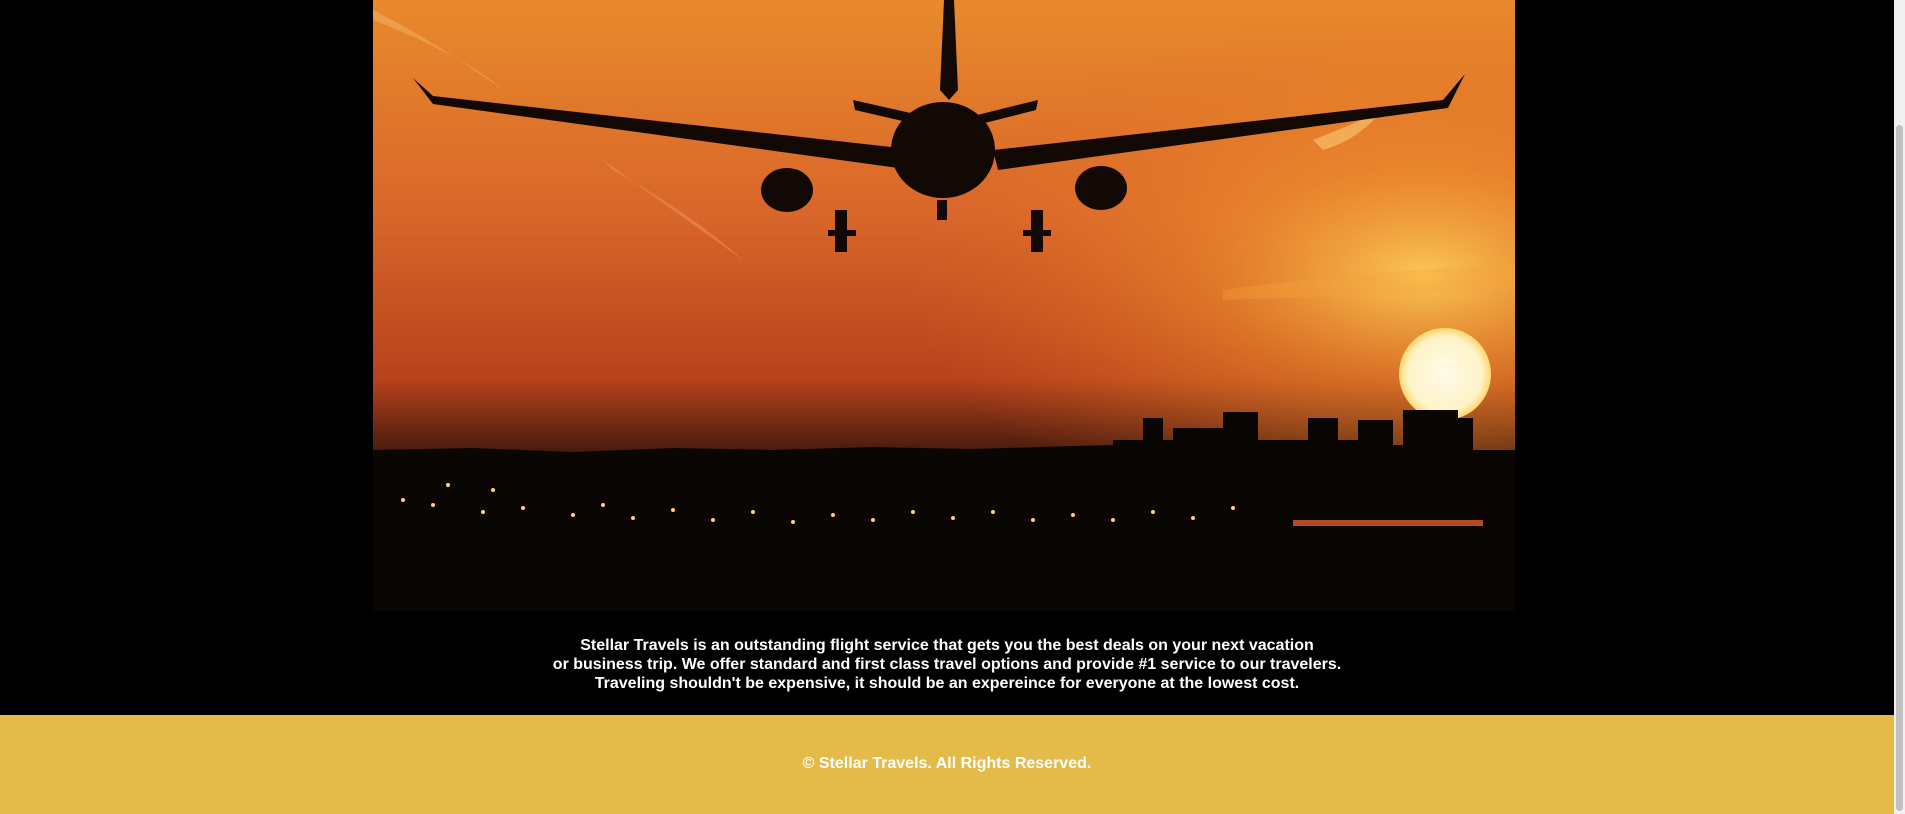 This screenshot has width=1905, height=814. What do you see at coordinates (1899, 468) in the screenshot?
I see `scrollbar-thumb` at bounding box center [1899, 468].